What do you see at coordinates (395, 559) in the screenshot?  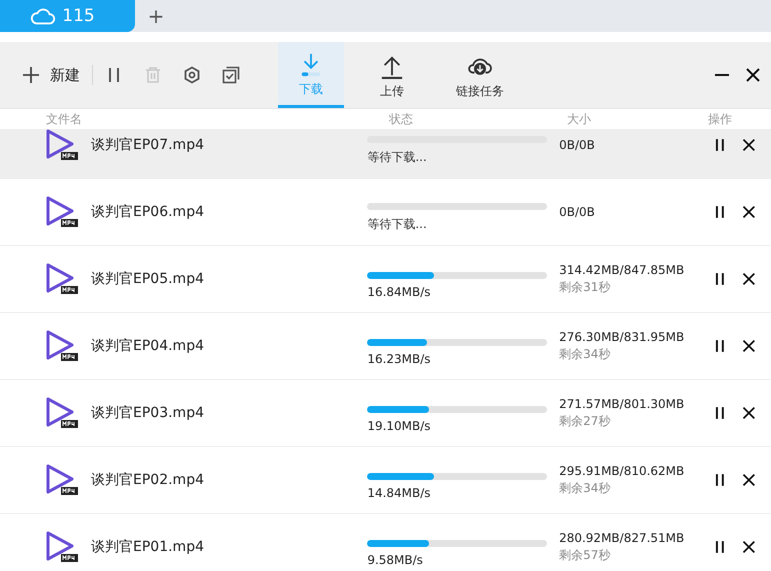 I see `speed-text: 9.58MB/s` at bounding box center [395, 559].